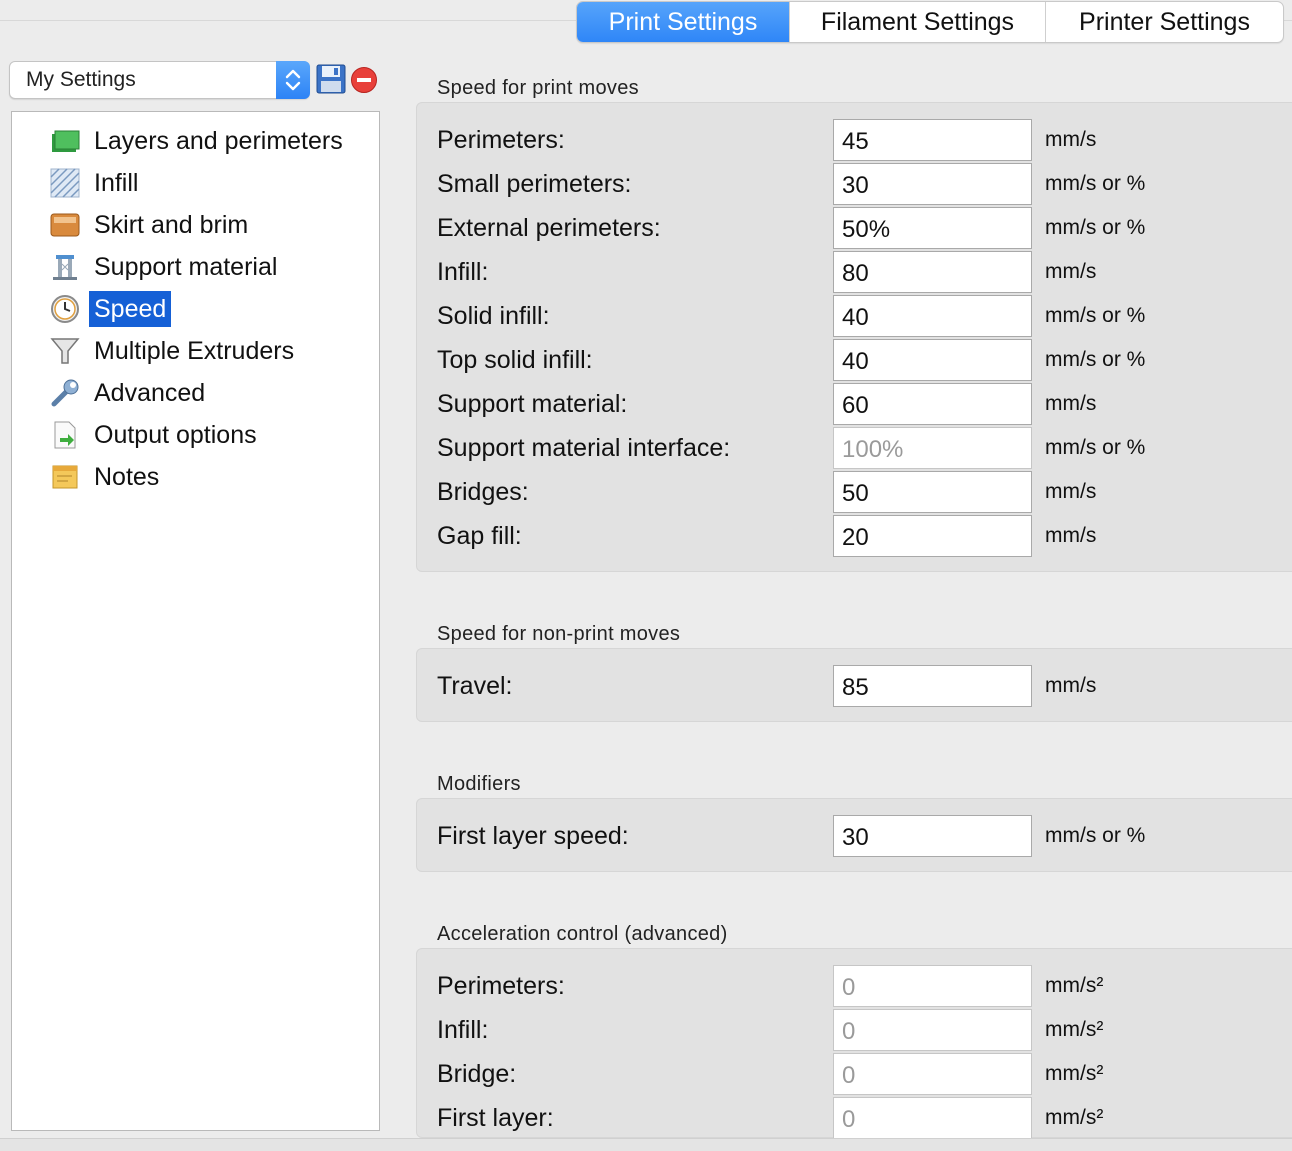  What do you see at coordinates (199, 141) in the screenshot?
I see `tree-item-layers-and-perimeters: Layers and perimeters` at bounding box center [199, 141].